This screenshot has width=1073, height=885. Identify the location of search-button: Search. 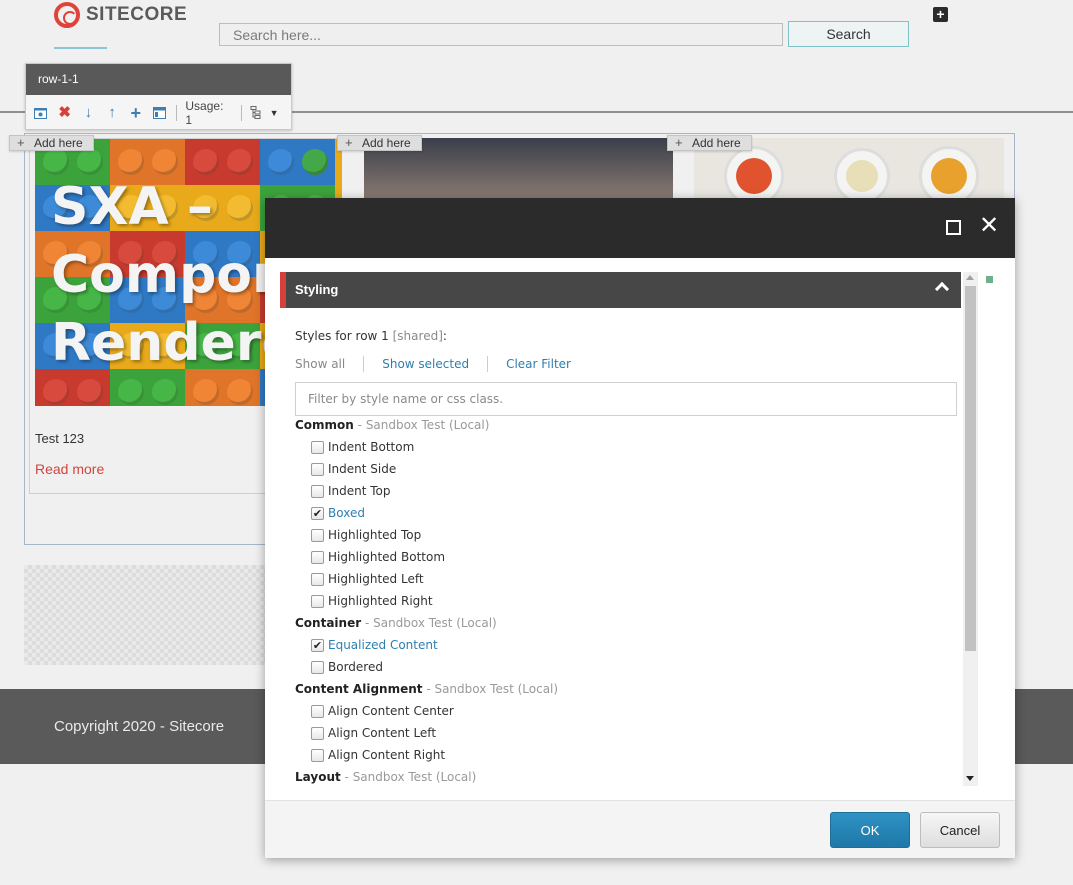
(848, 34).